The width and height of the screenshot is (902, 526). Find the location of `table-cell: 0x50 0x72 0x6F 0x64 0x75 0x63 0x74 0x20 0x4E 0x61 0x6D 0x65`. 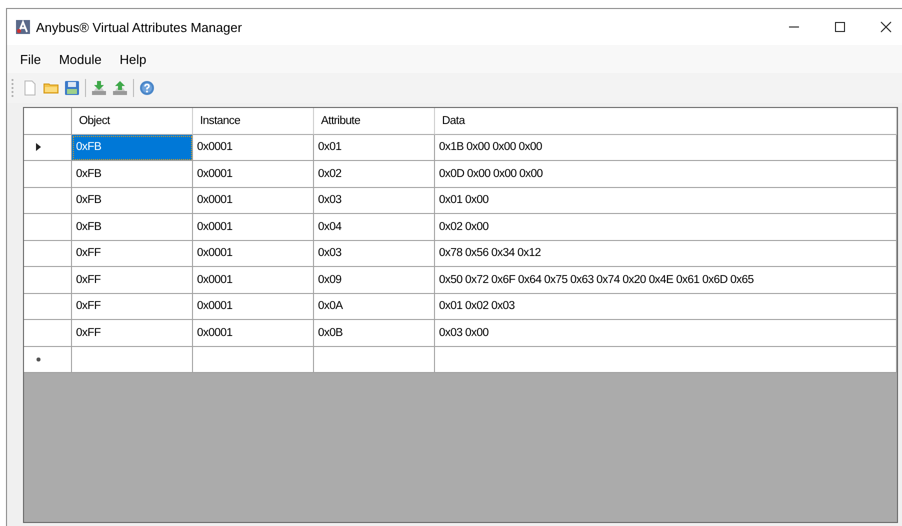

table-cell: 0x50 0x72 0x6F 0x64 0x75 0x63 0x74 0x20 0x4E 0x61 0x6D 0x65 is located at coordinates (666, 280).